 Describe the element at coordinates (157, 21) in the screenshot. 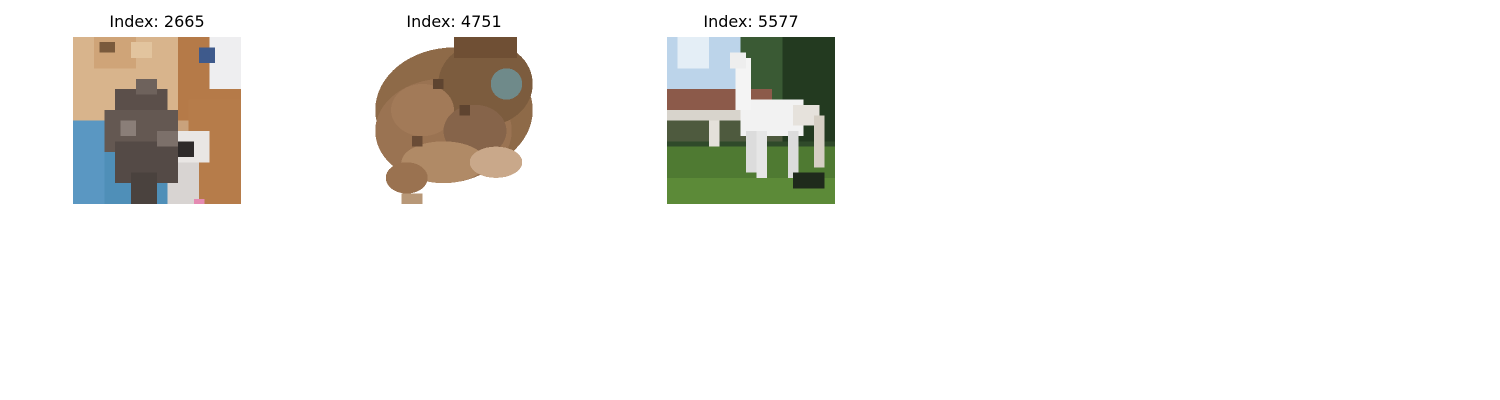

I see `panel-title: Index: 2665` at that location.